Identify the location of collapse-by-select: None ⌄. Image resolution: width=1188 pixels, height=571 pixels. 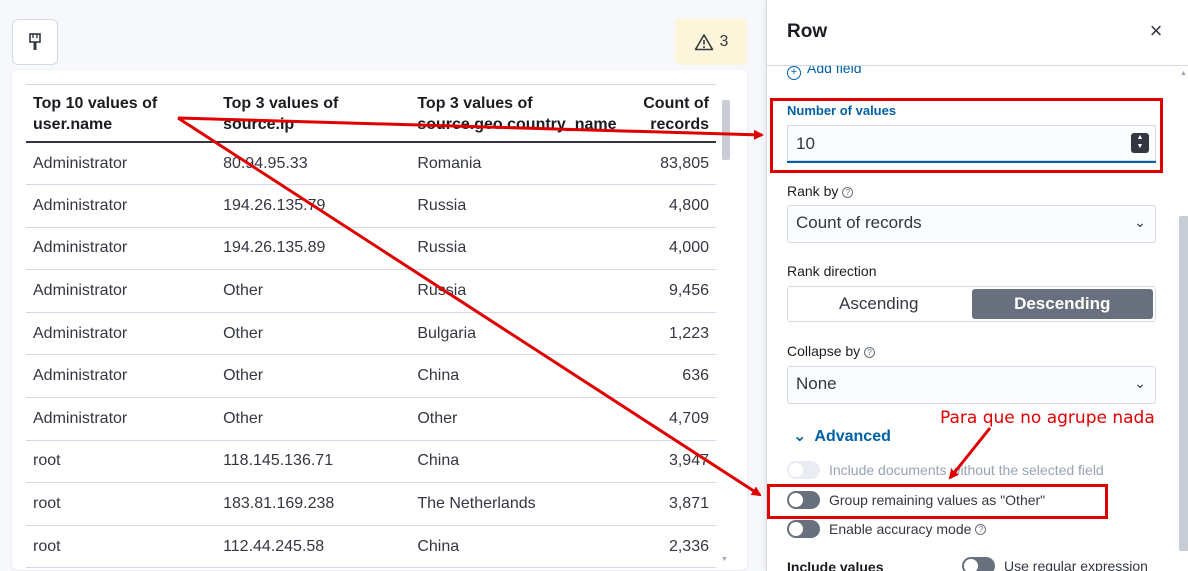
(971, 385).